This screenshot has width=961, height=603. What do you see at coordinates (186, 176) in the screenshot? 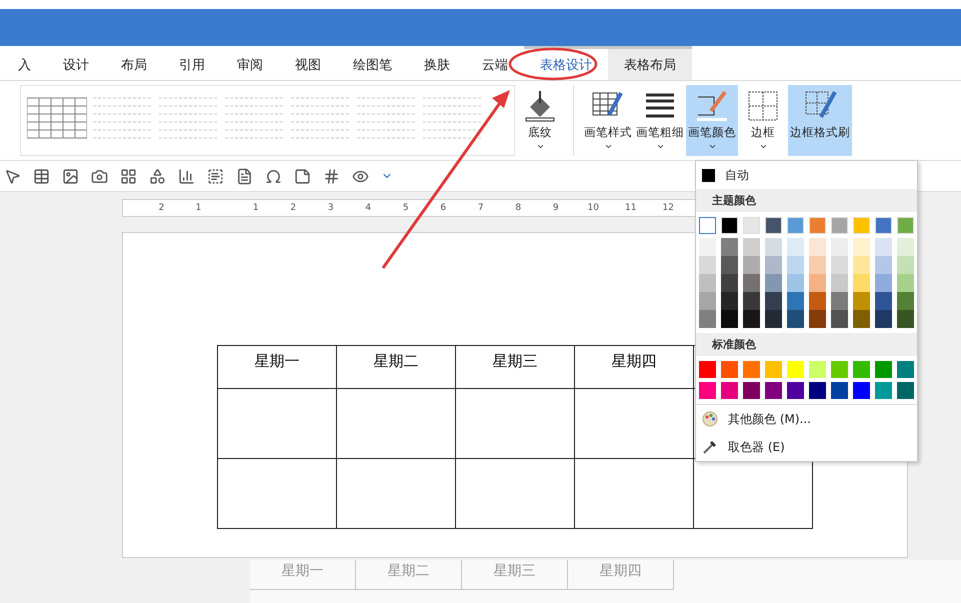
I see `bar-chart-icon` at bounding box center [186, 176].